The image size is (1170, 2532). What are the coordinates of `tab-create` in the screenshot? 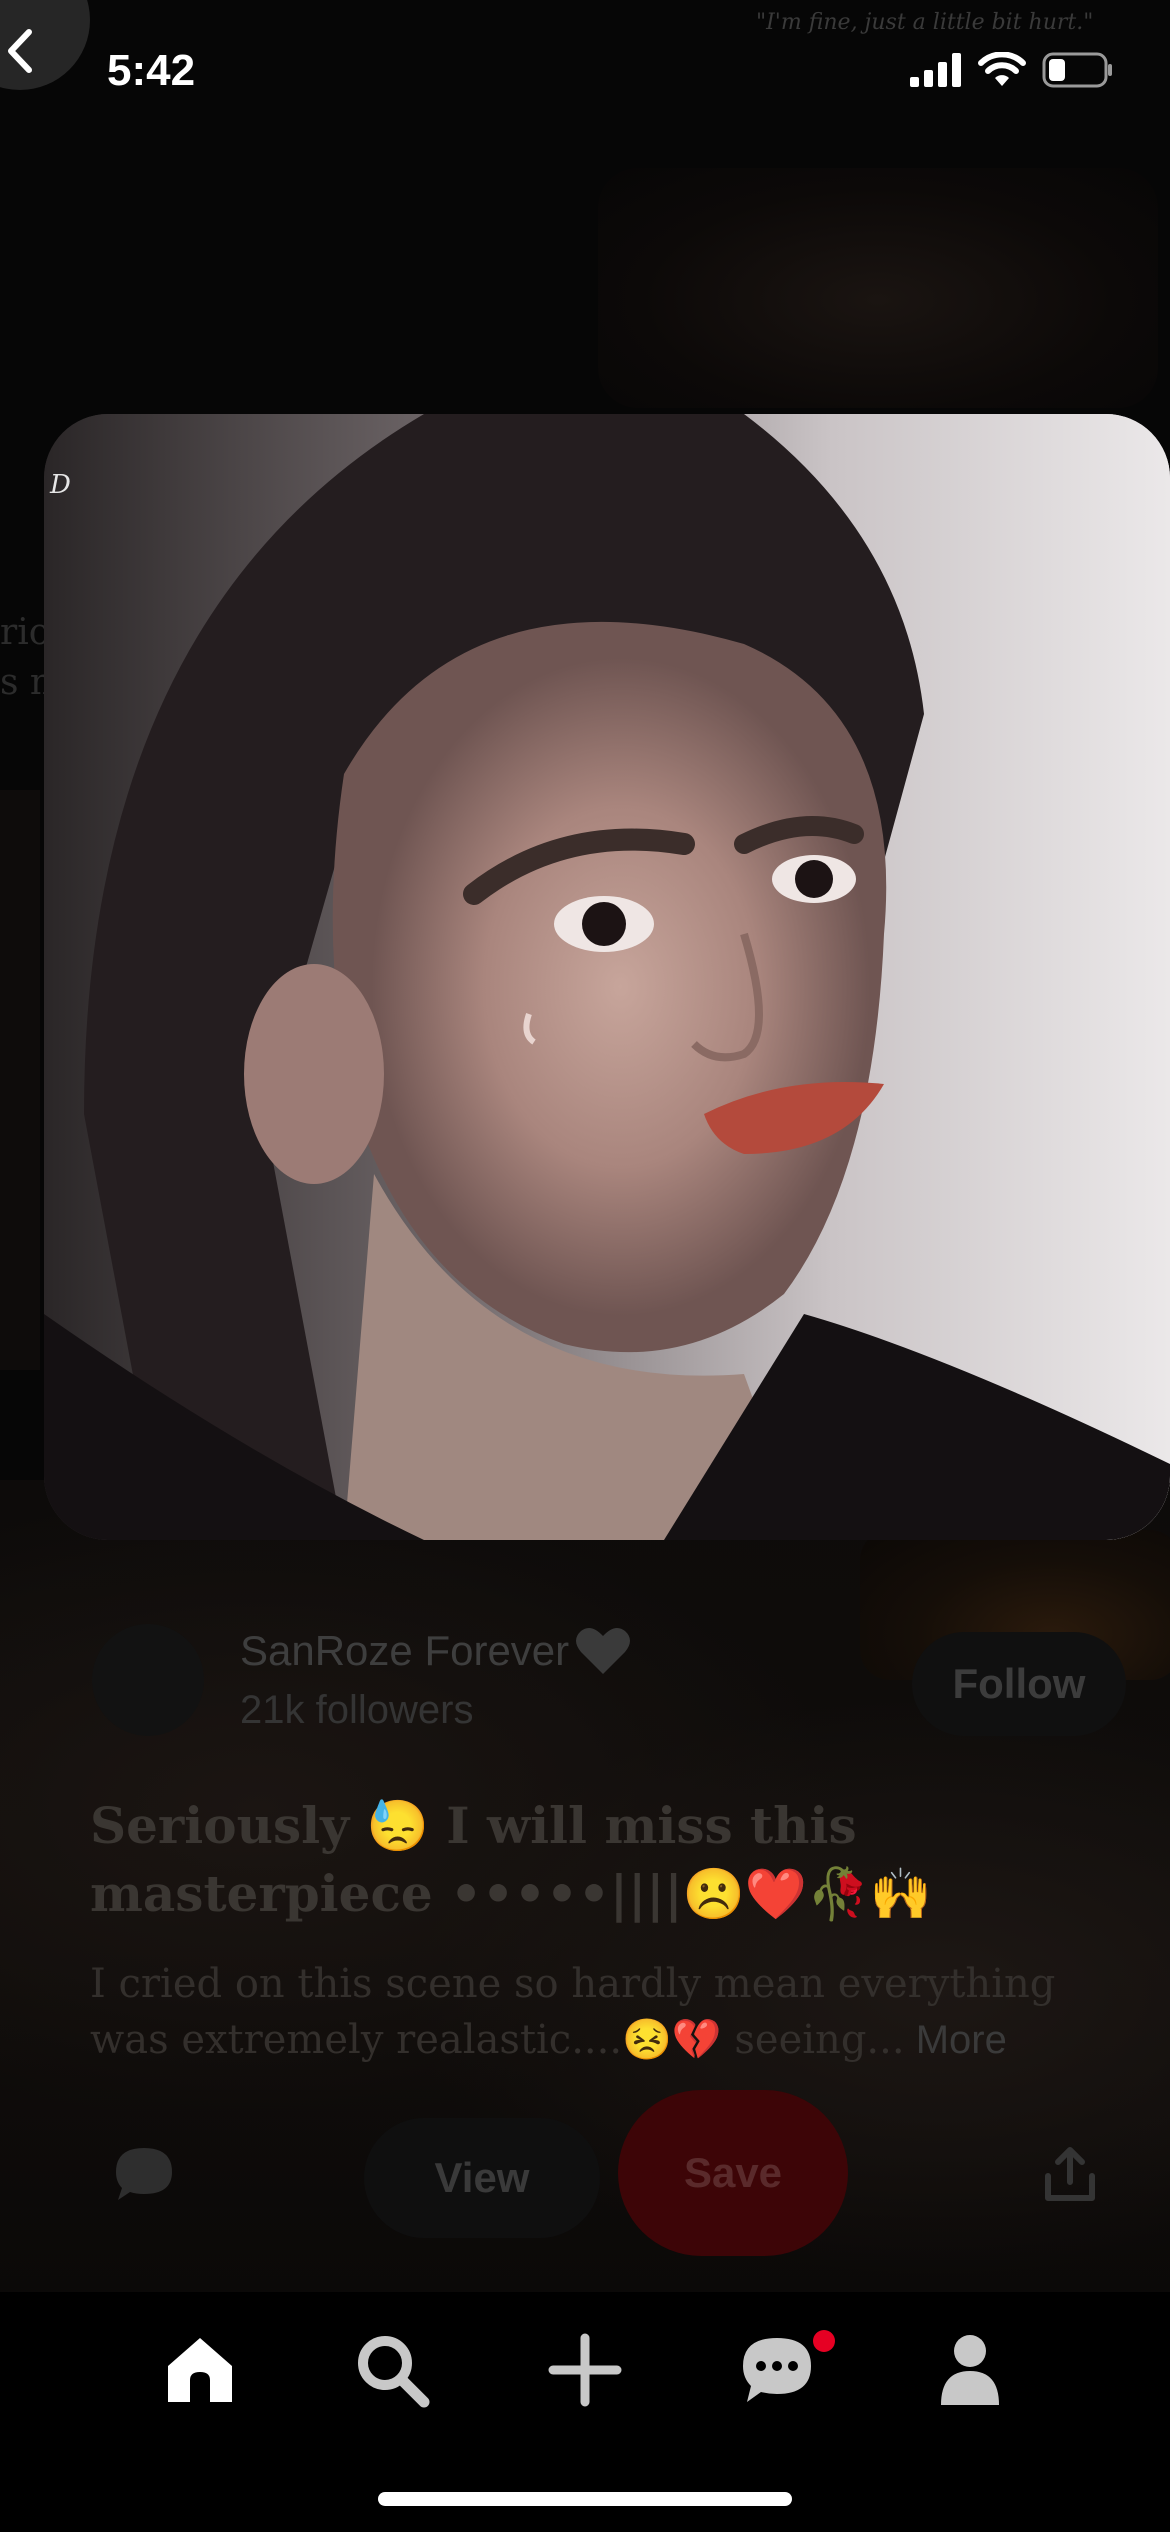 It's located at (585, 2370).